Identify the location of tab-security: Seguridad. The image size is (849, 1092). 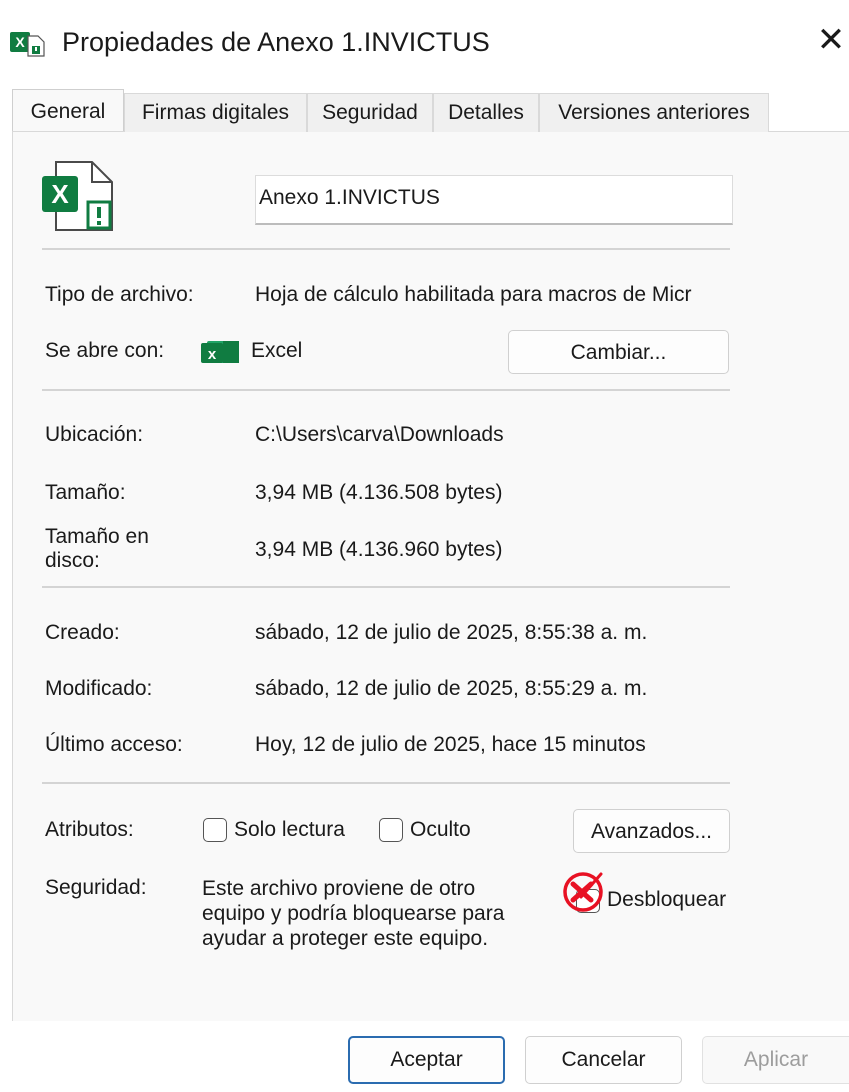
(370, 112).